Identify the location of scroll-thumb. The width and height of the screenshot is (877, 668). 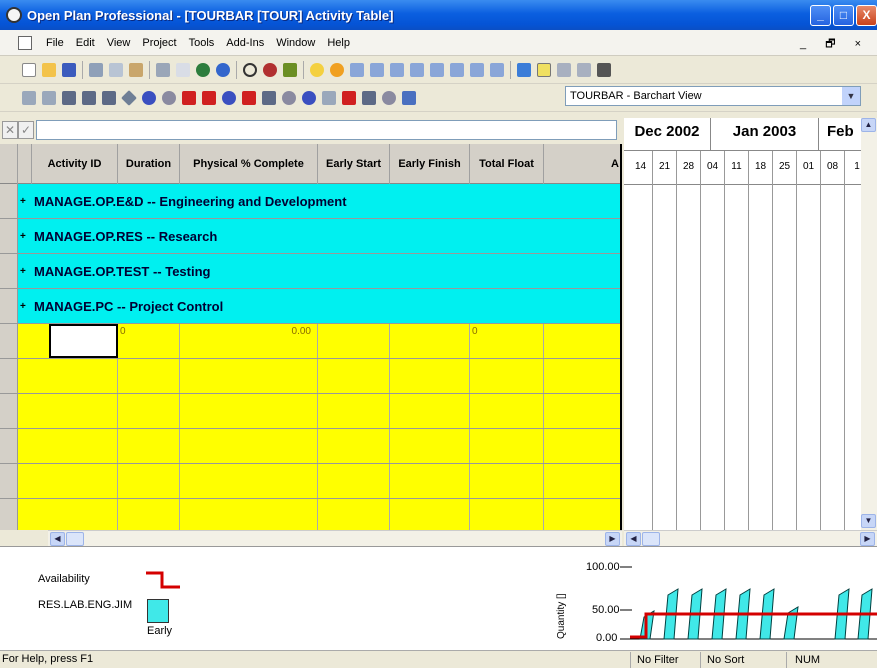
(75, 539).